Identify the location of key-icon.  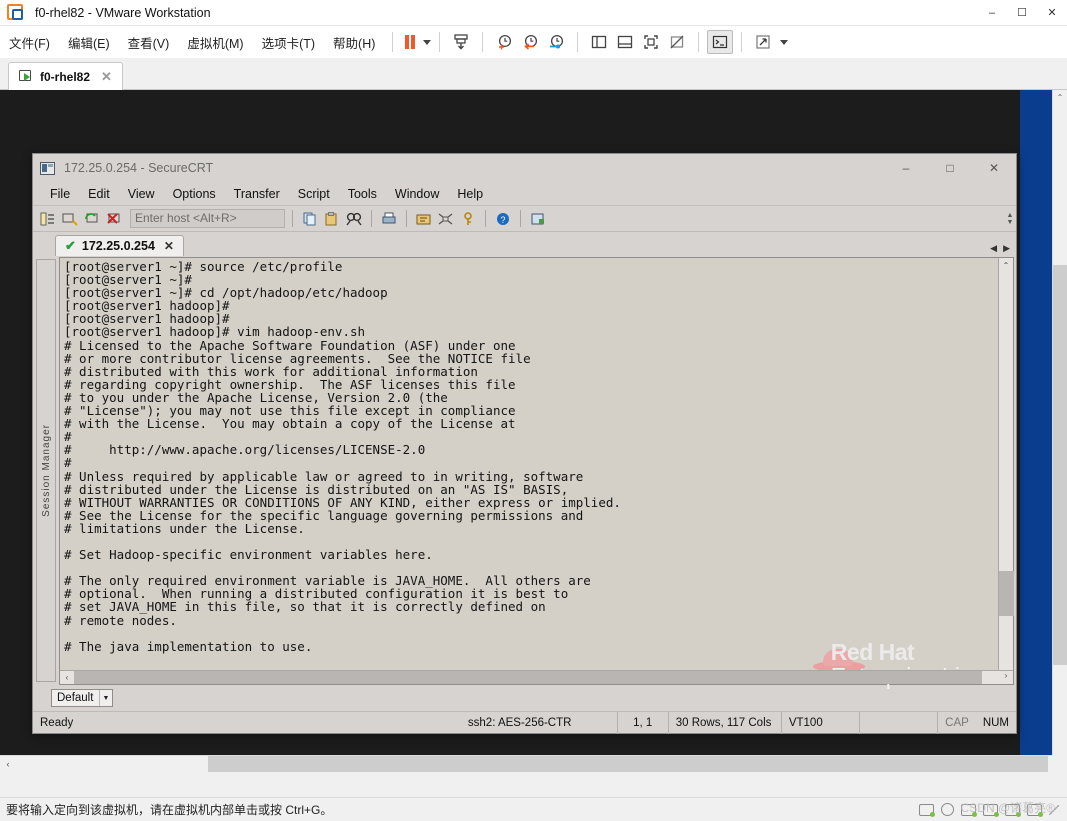
(468, 219).